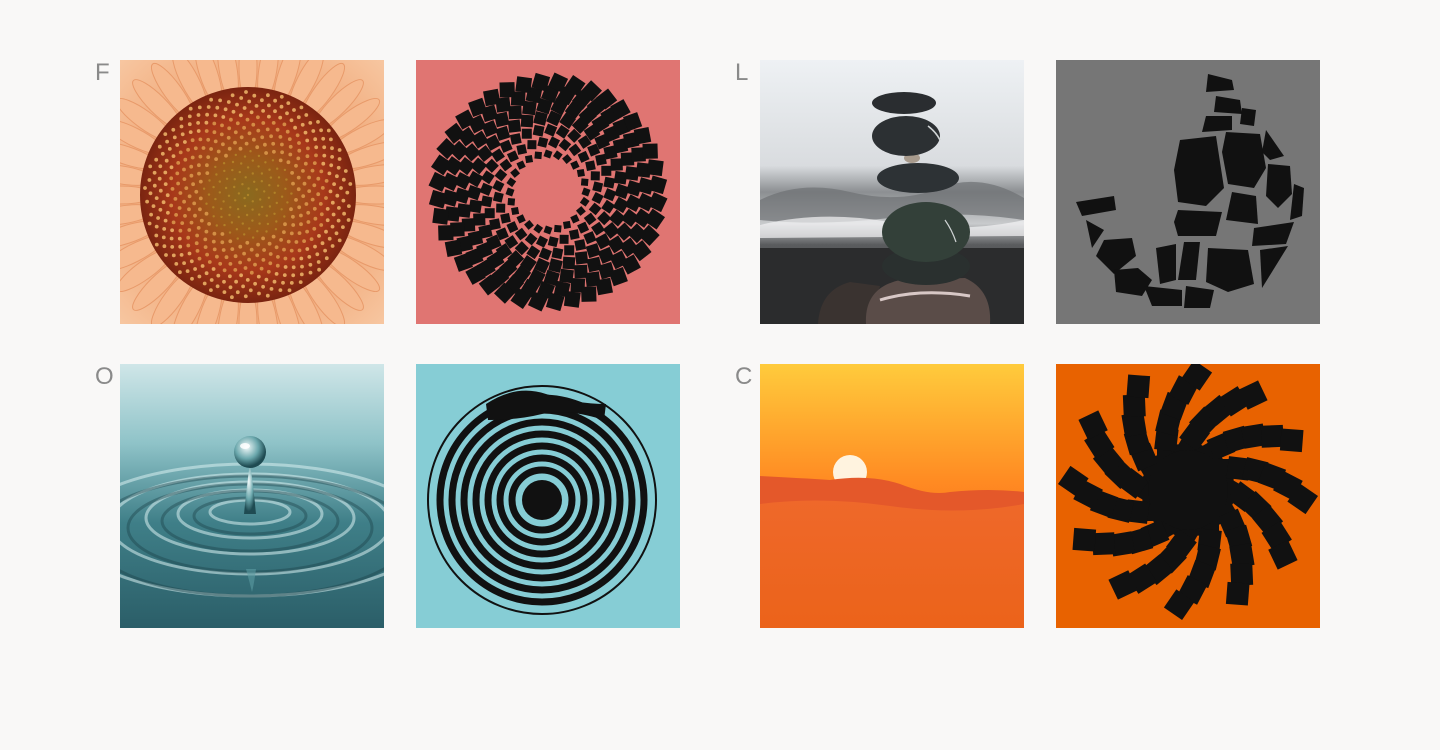 This screenshot has width=1440, height=750. I want to click on checker-spiral-pattern, so click(548, 192).